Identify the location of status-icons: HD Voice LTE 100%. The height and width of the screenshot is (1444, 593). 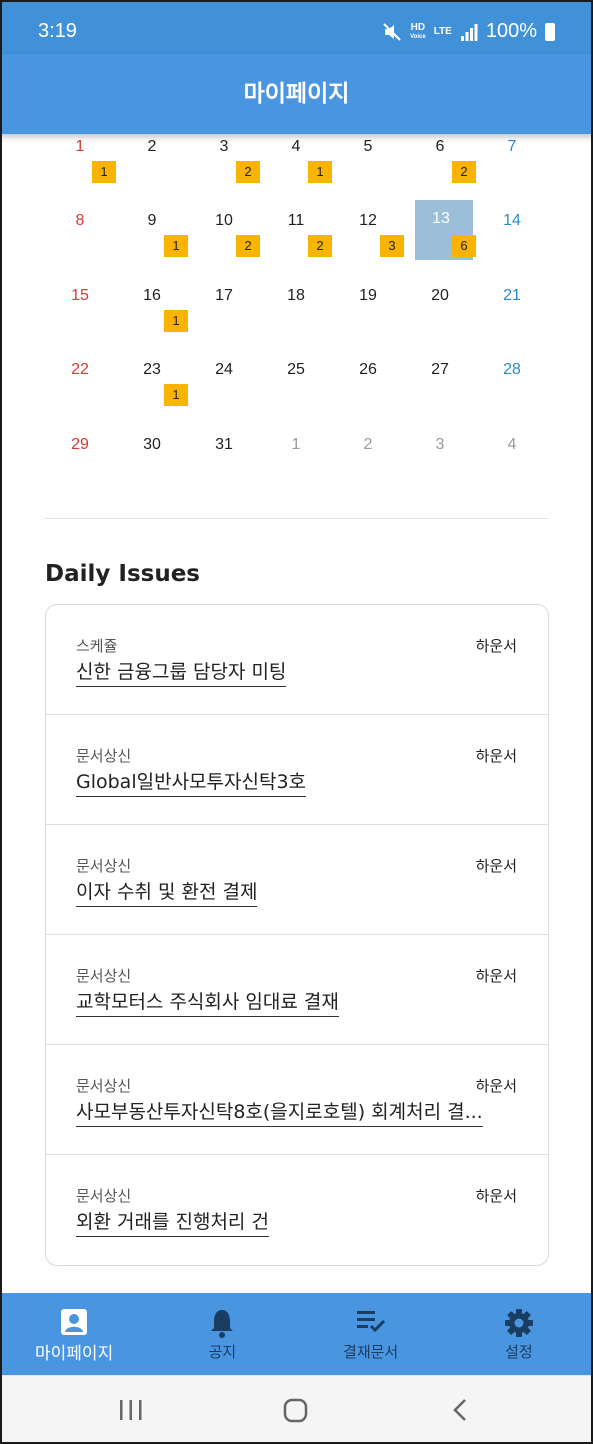
(468, 31).